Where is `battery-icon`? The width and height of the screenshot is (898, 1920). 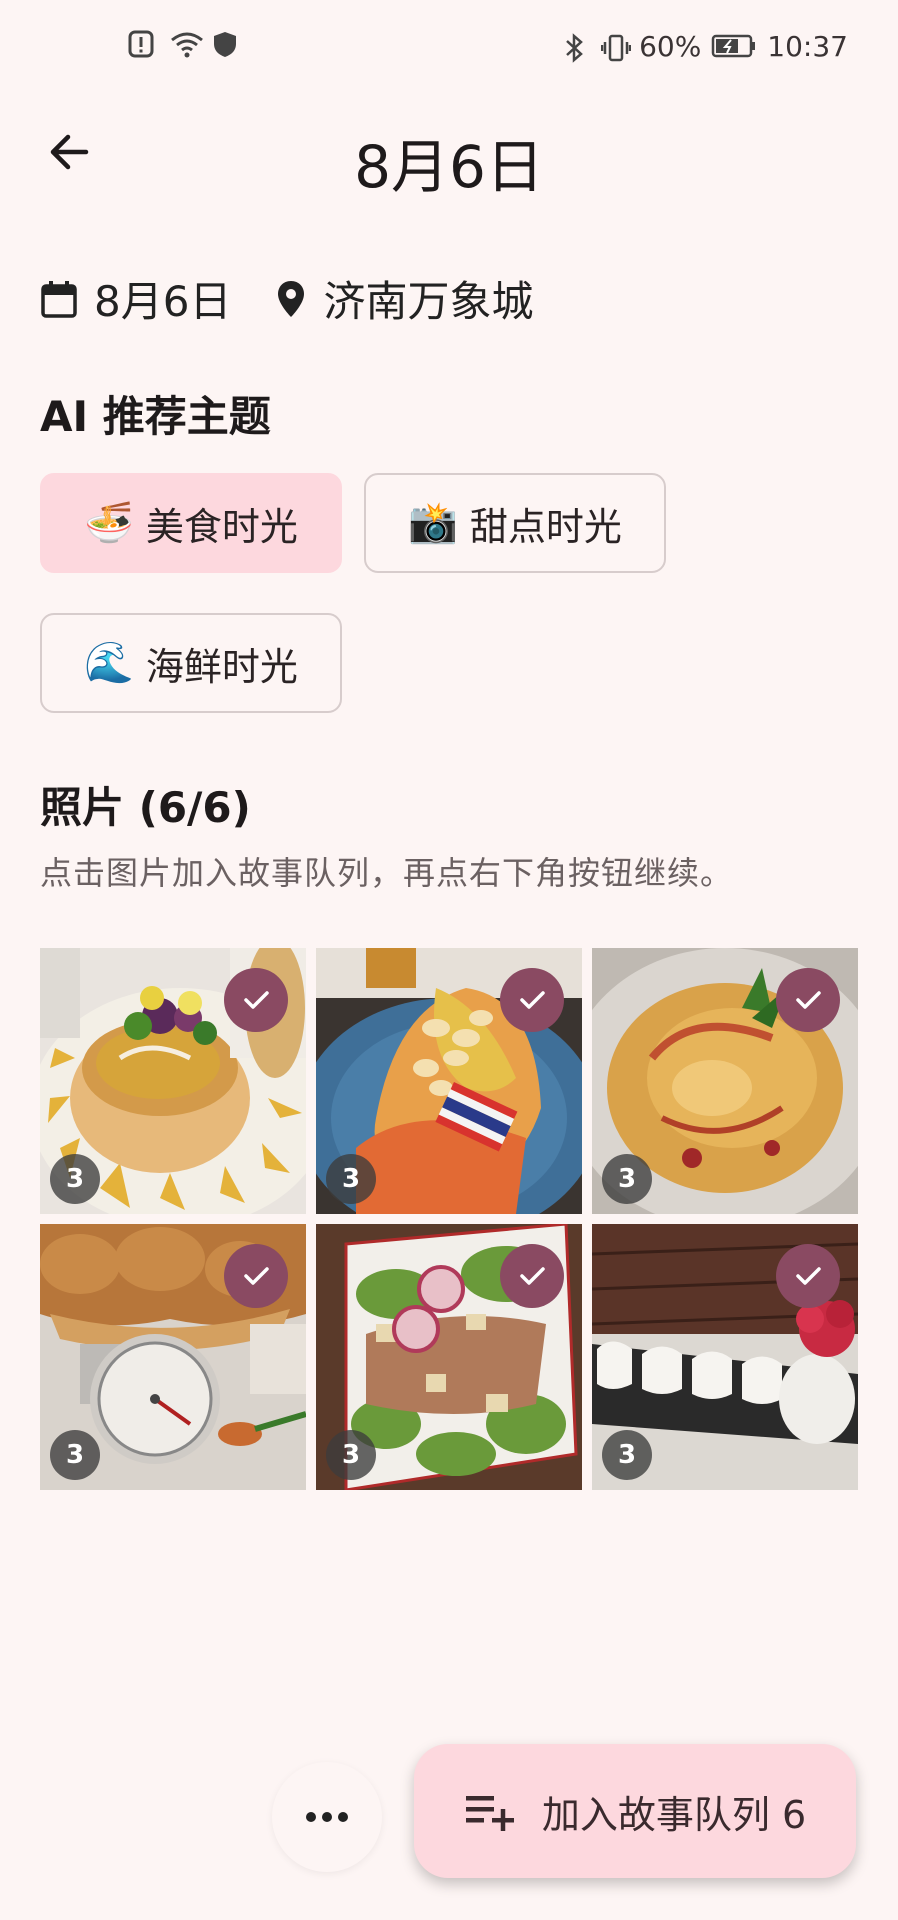
battery-icon is located at coordinates (734, 47).